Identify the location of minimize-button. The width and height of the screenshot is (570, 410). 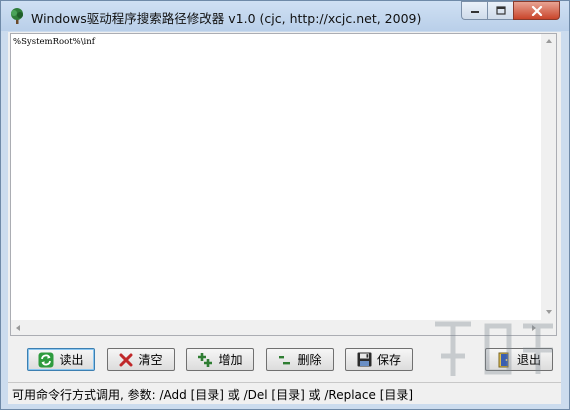
(474, 10).